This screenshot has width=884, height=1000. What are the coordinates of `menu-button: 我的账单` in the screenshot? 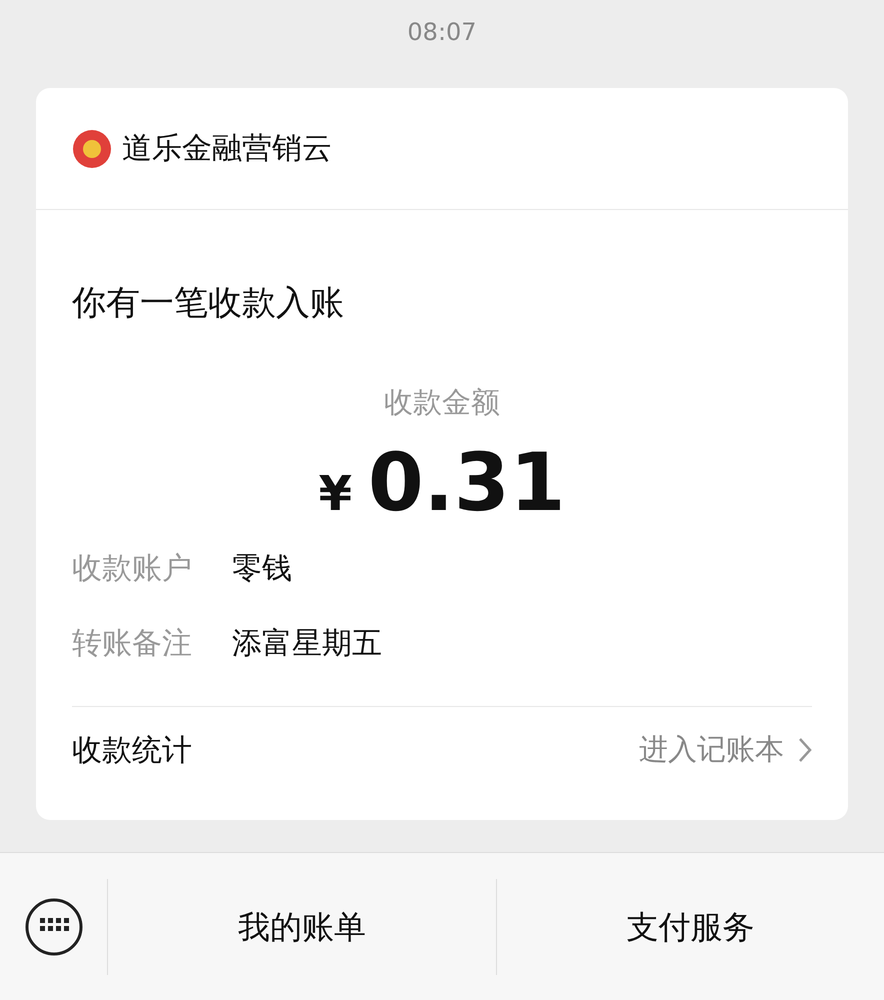 It's located at (302, 926).